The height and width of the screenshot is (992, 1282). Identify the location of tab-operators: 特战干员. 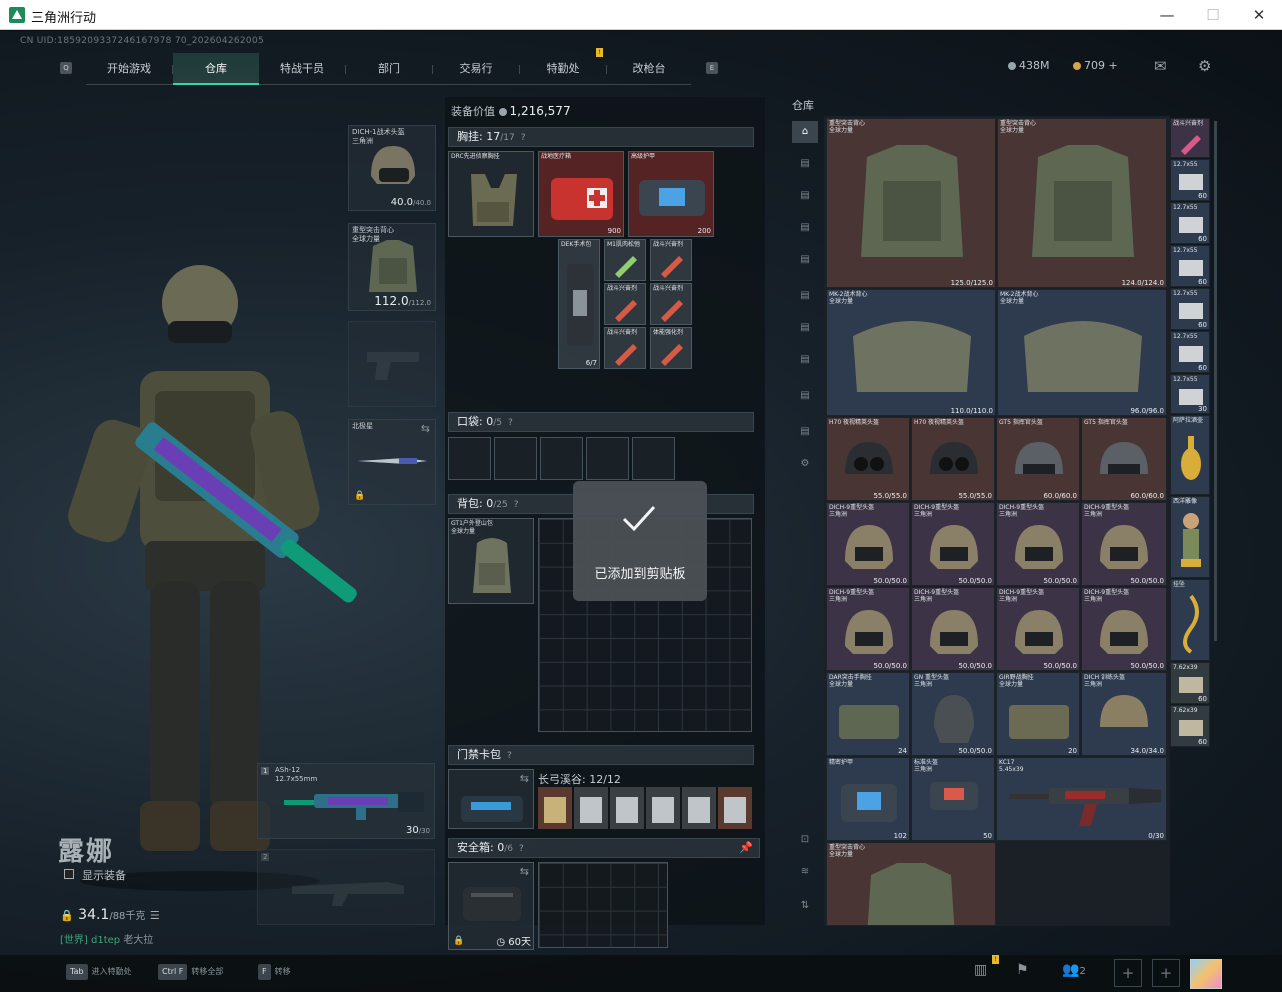
(302, 69).